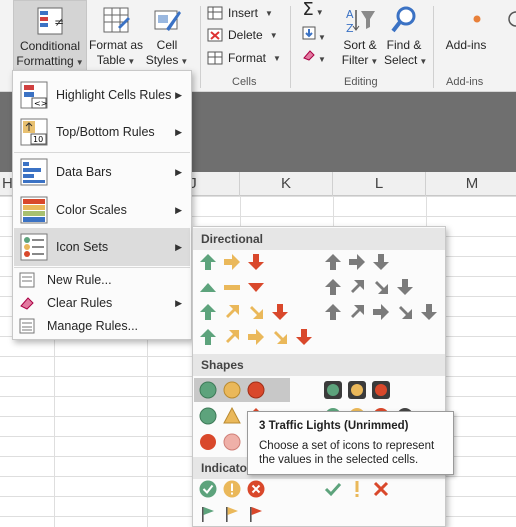  What do you see at coordinates (105, 132) in the screenshot?
I see `menu-item-label: Top/Bottom Rules` at bounding box center [105, 132].